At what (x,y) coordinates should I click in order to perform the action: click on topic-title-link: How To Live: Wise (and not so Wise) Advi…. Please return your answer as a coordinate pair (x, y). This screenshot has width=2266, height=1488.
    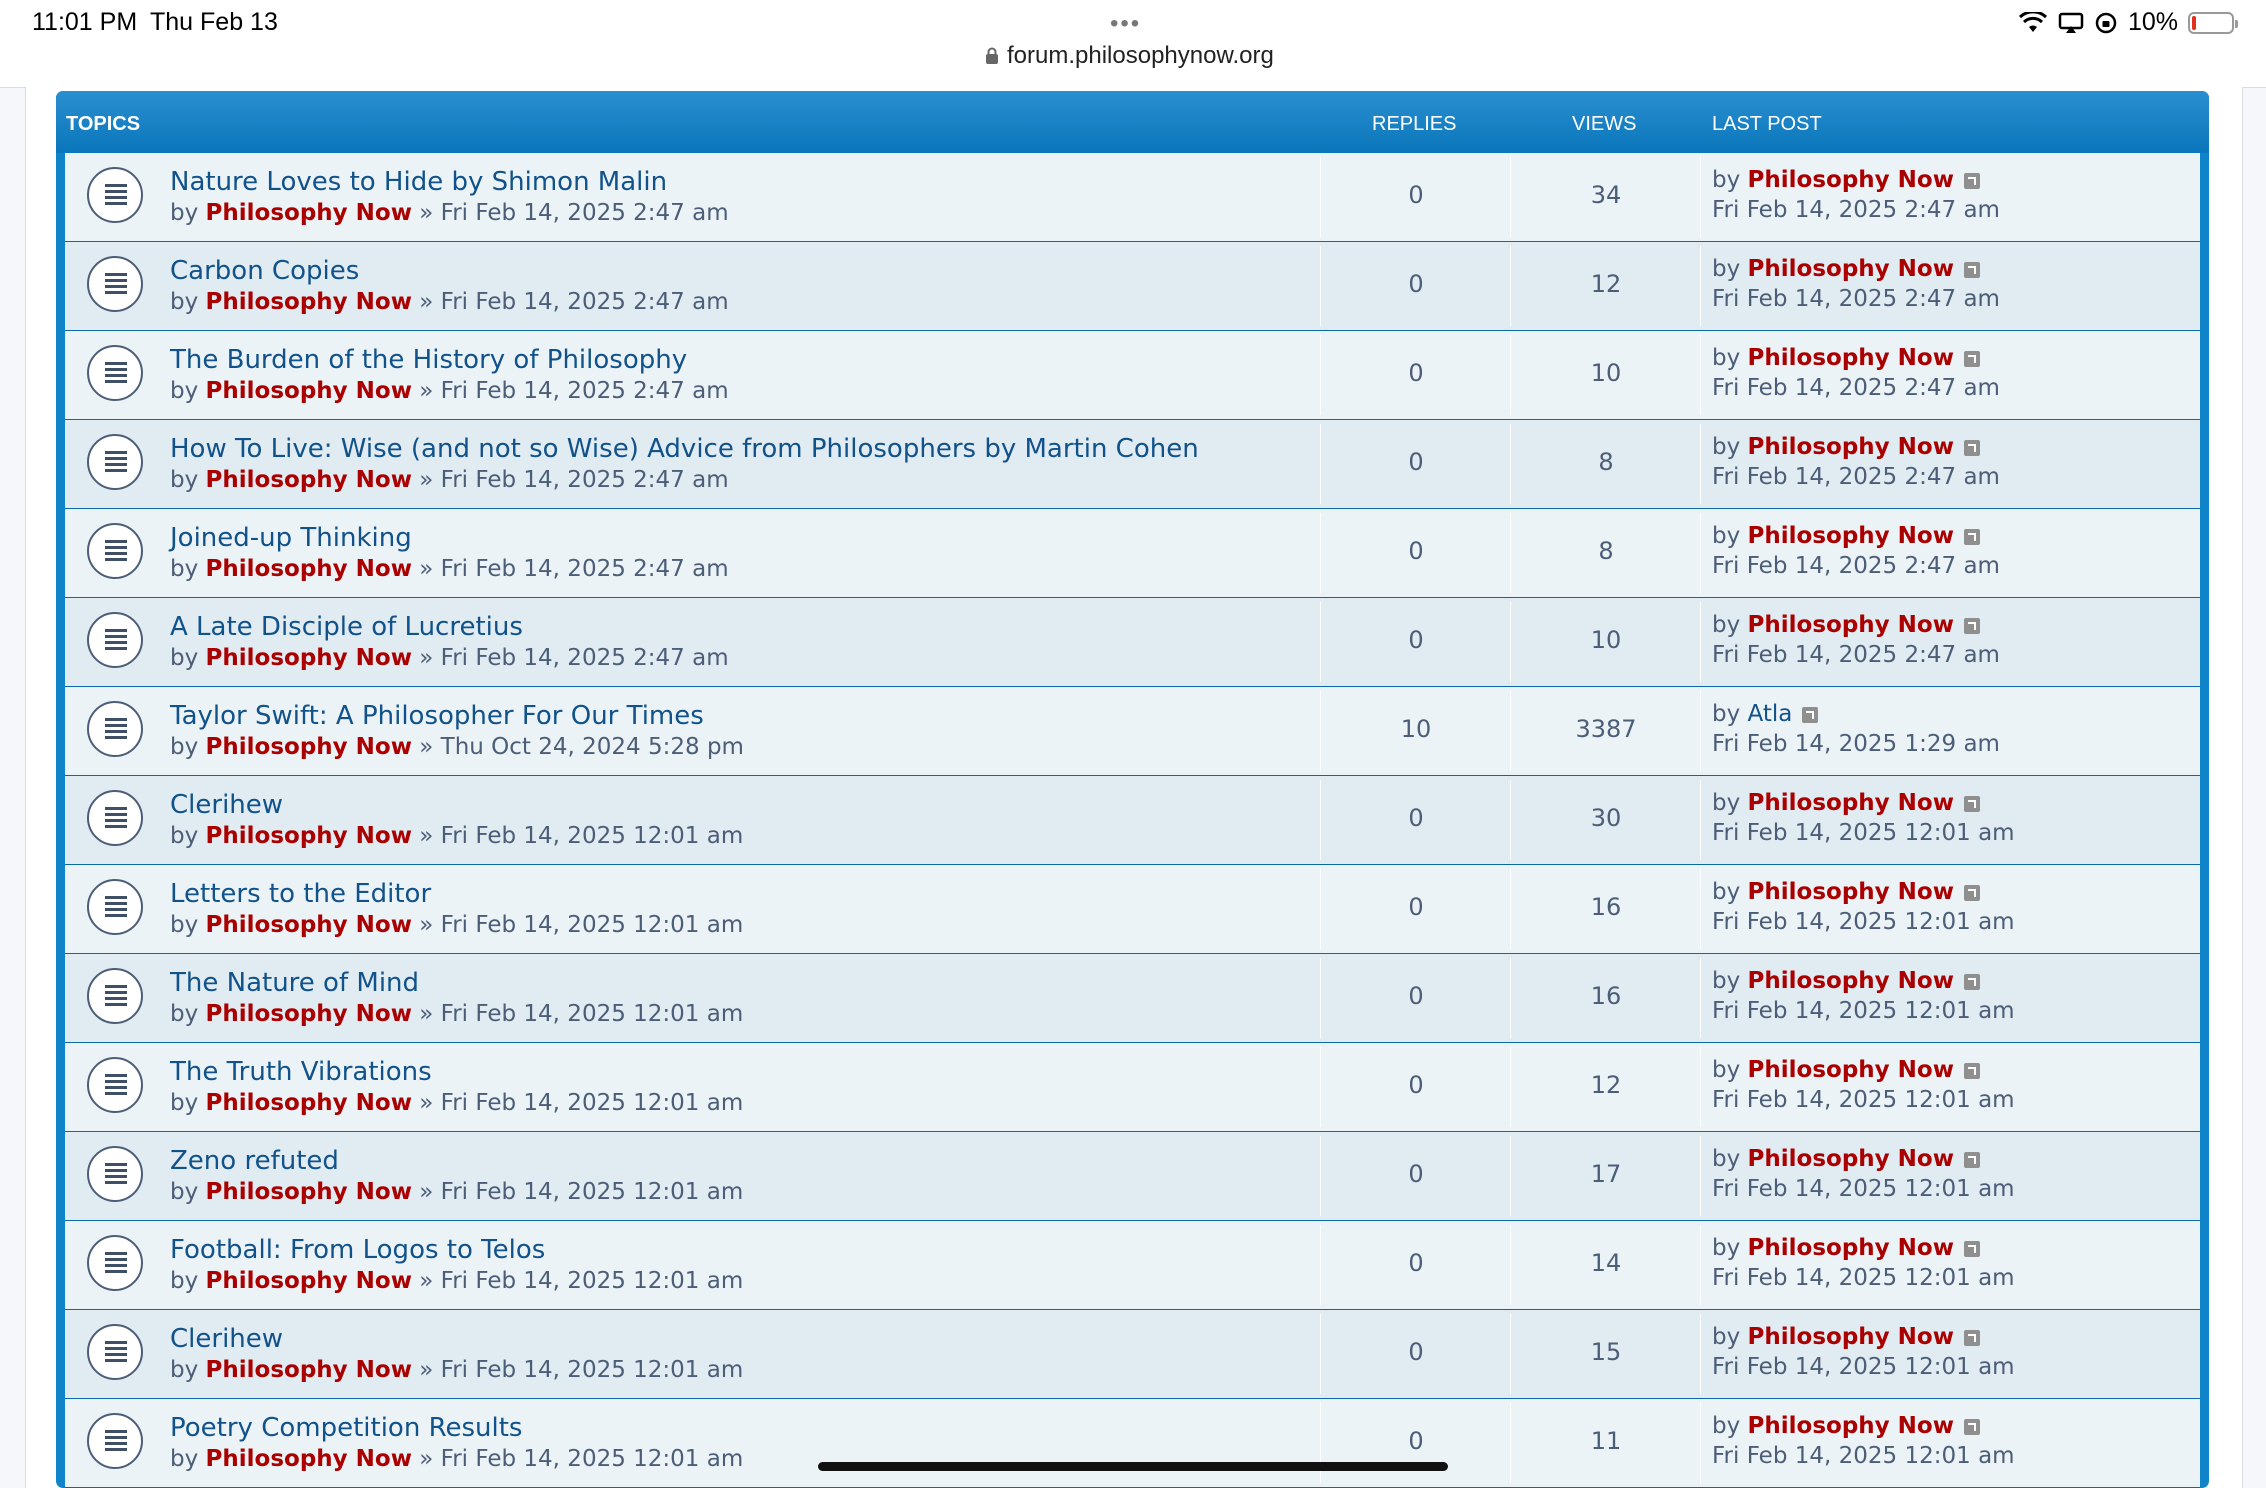
    Looking at the image, I should click on (684, 449).